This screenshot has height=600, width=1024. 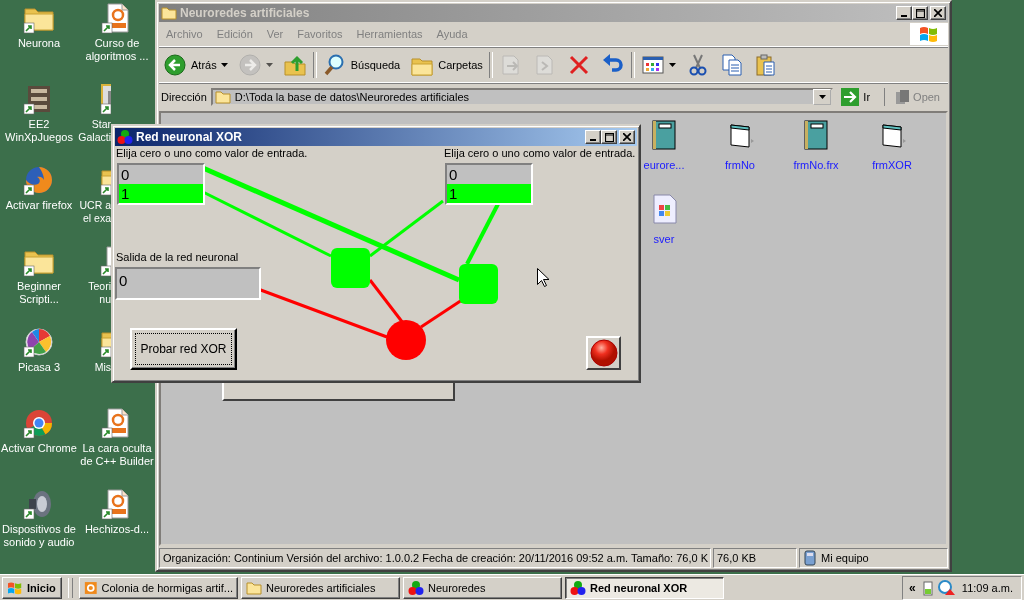 What do you see at coordinates (912, 587) in the screenshot?
I see `show-hidden-icons-button: «` at bounding box center [912, 587].